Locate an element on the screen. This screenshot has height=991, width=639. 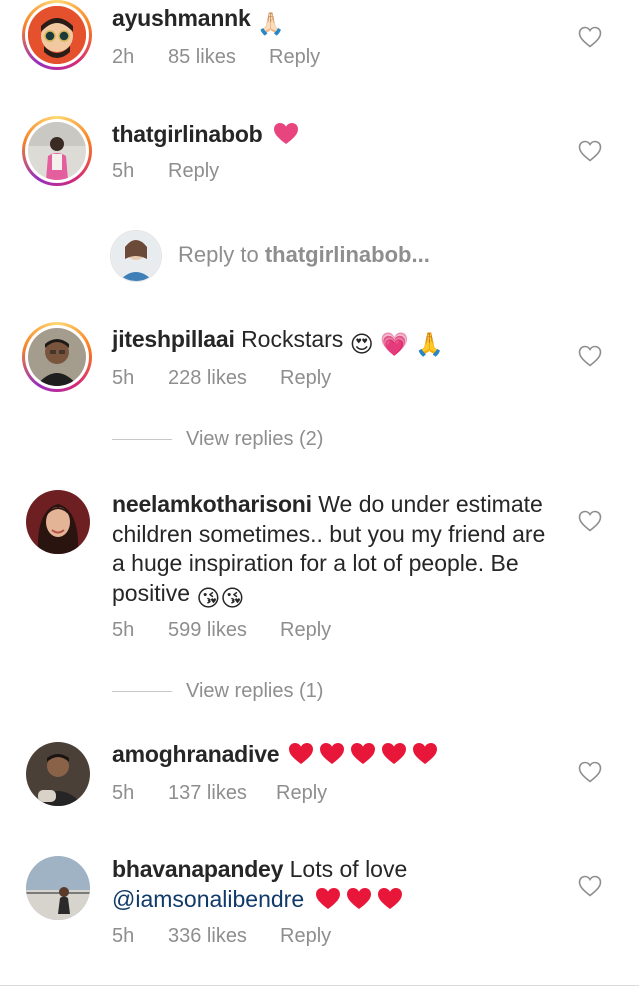
username: thatgirlinabob is located at coordinates (187, 134).